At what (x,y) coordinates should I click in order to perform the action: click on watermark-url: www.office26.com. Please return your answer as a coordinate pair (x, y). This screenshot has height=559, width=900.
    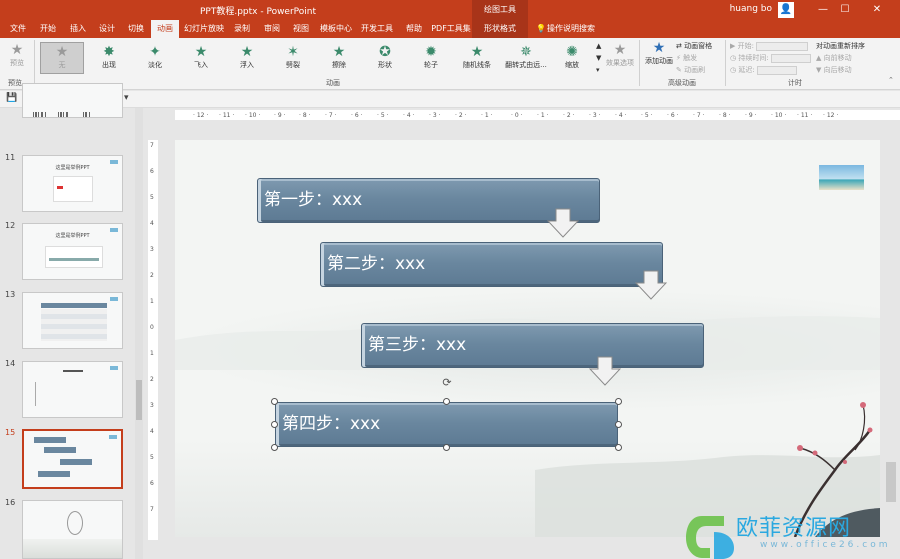
    Looking at the image, I should click on (825, 545).